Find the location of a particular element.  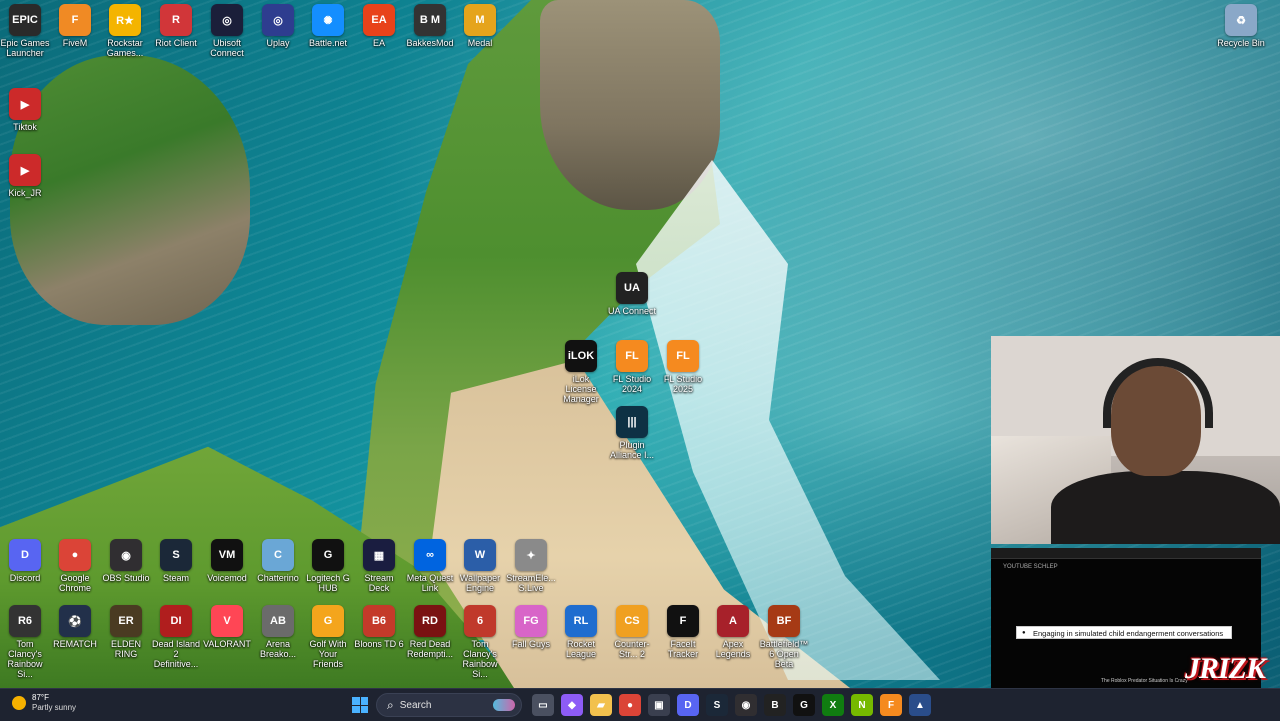

desktop-icon: FL FL Studio 2025 is located at coordinates (683, 367).